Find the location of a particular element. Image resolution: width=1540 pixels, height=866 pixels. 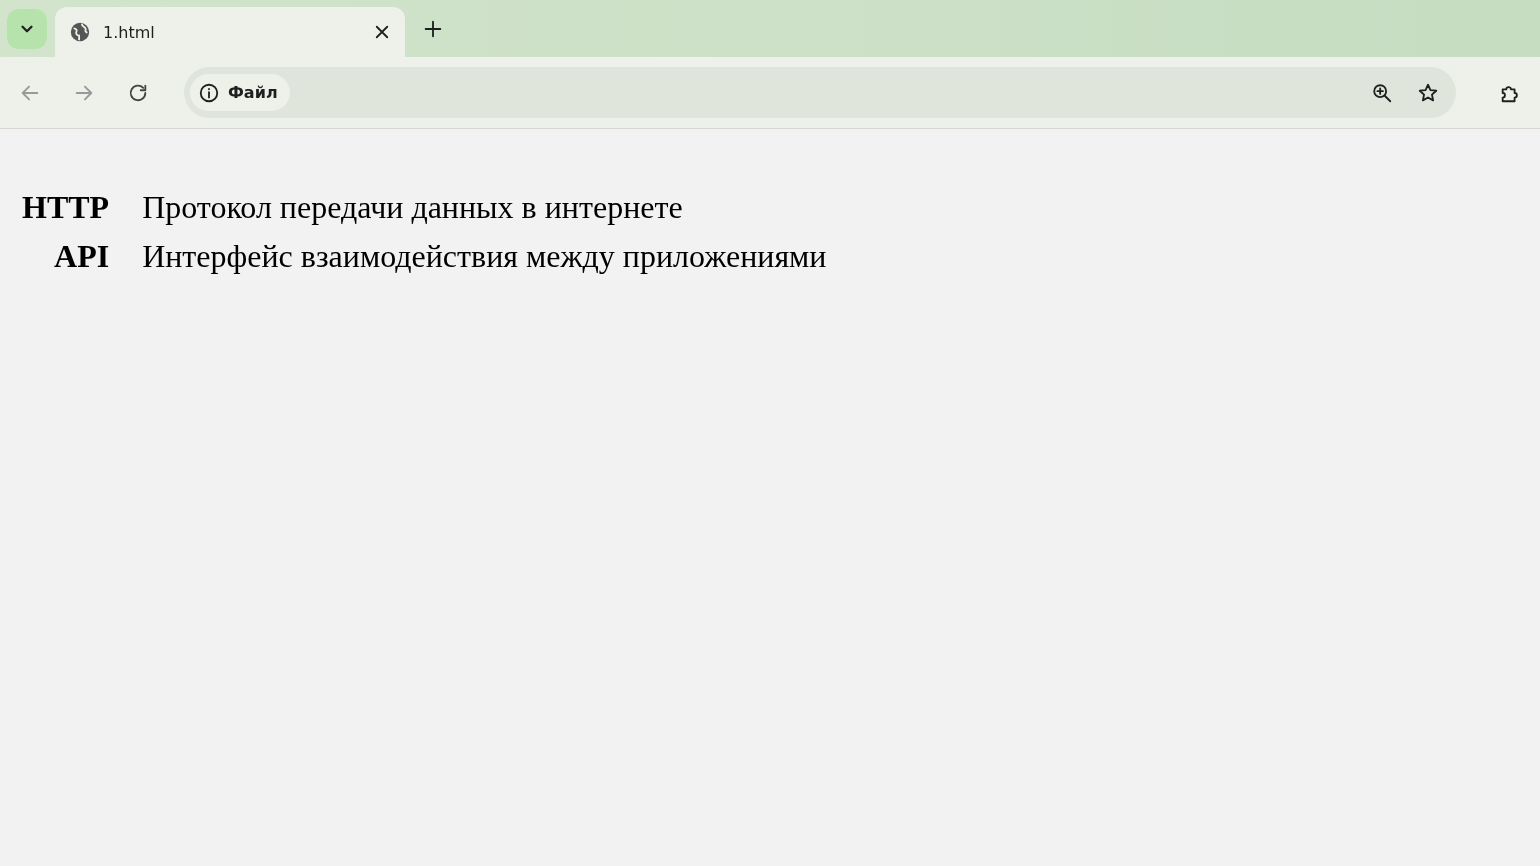

definition-term: API is located at coordinates (81, 256).